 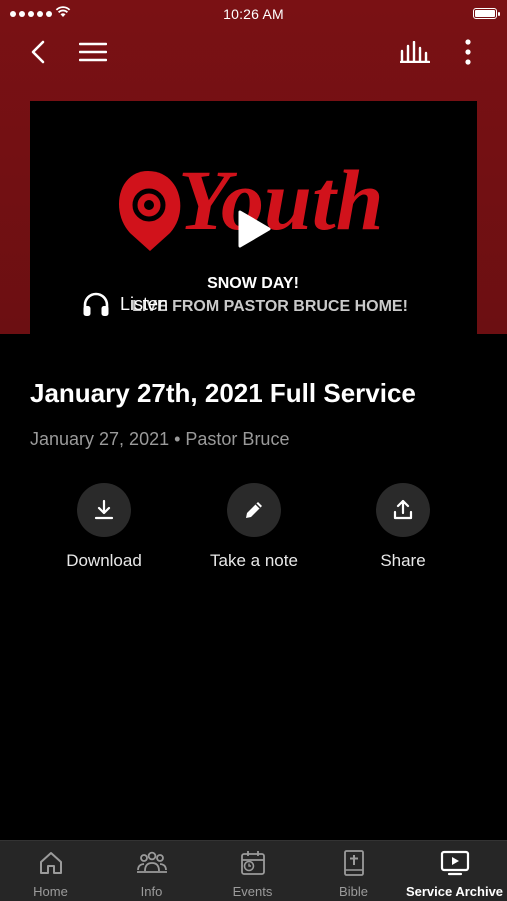 What do you see at coordinates (254, 560) in the screenshot?
I see `take-note-label: Take a note` at bounding box center [254, 560].